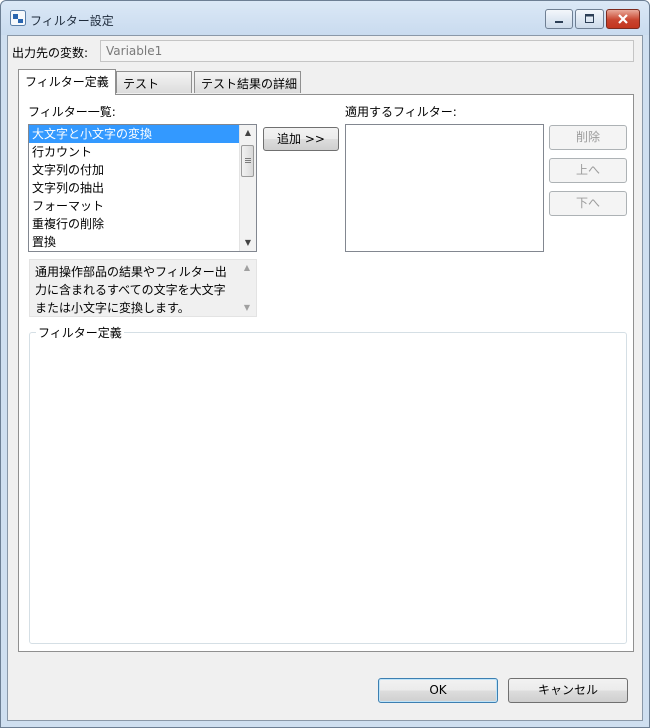  I want to click on maximize-icon, so click(589, 18).